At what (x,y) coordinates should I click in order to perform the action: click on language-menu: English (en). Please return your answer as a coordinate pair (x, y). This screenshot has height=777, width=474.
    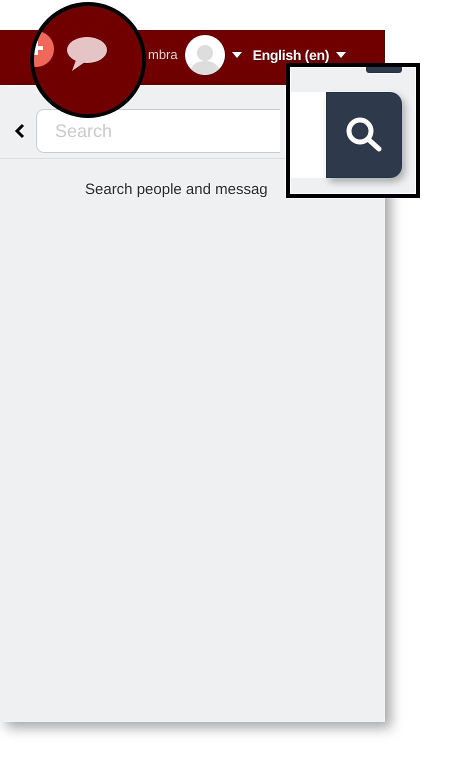
    Looking at the image, I should click on (291, 54).